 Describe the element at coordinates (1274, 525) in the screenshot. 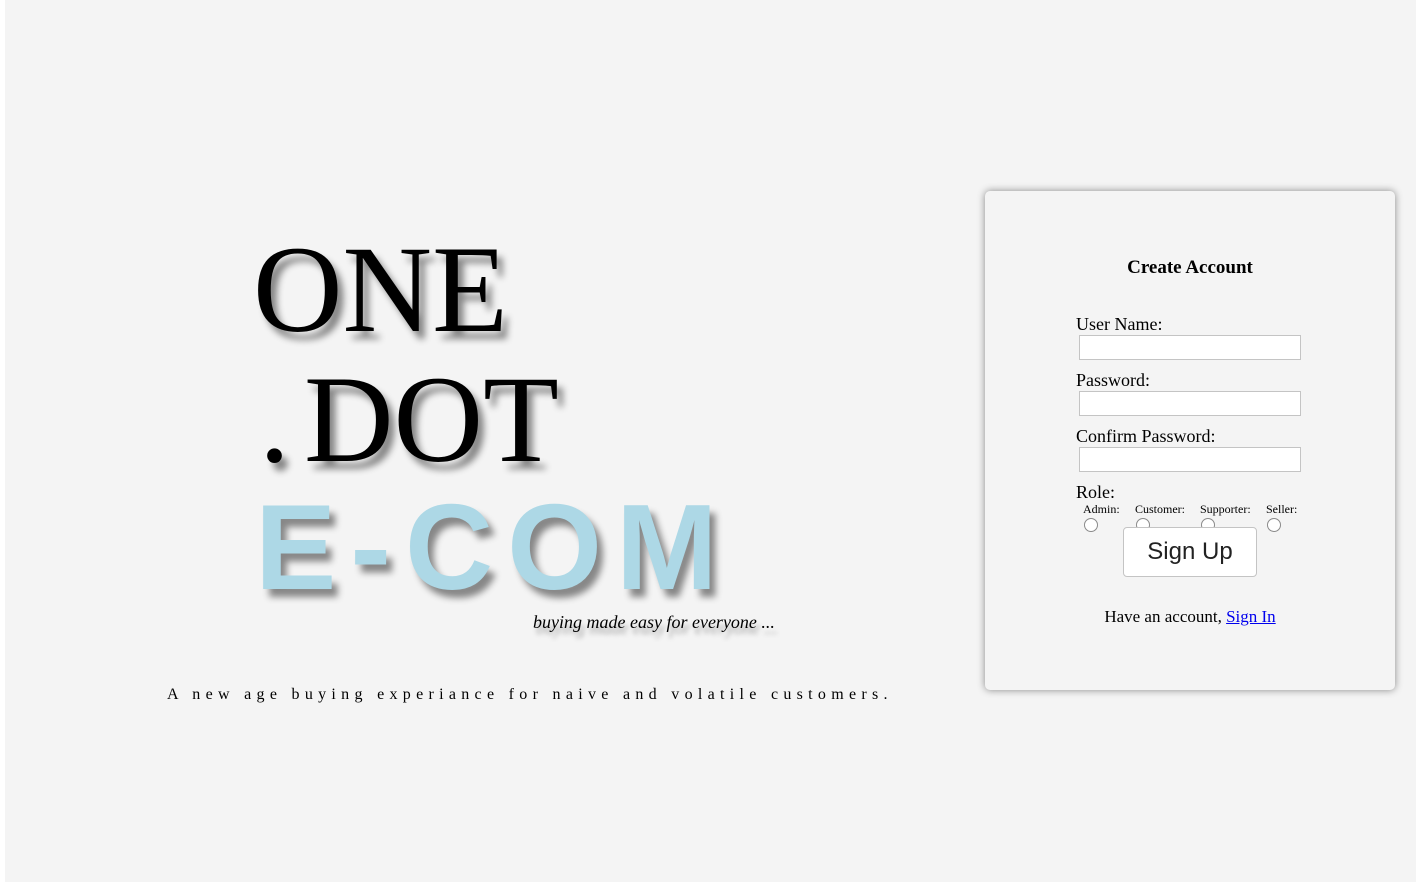

I see `role-seller-radio` at that location.